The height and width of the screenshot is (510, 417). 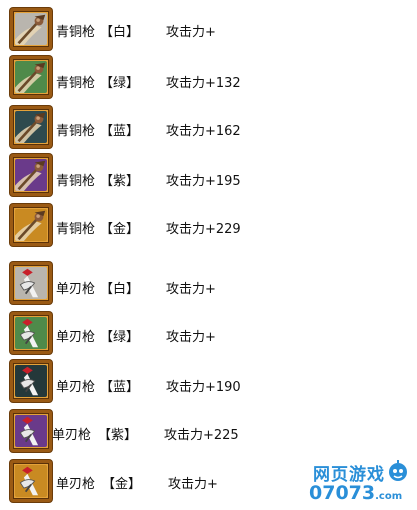 What do you see at coordinates (150, 335) in the screenshot?
I see `weapon-row: 单刃枪 【绿】 攻击力+` at bounding box center [150, 335].